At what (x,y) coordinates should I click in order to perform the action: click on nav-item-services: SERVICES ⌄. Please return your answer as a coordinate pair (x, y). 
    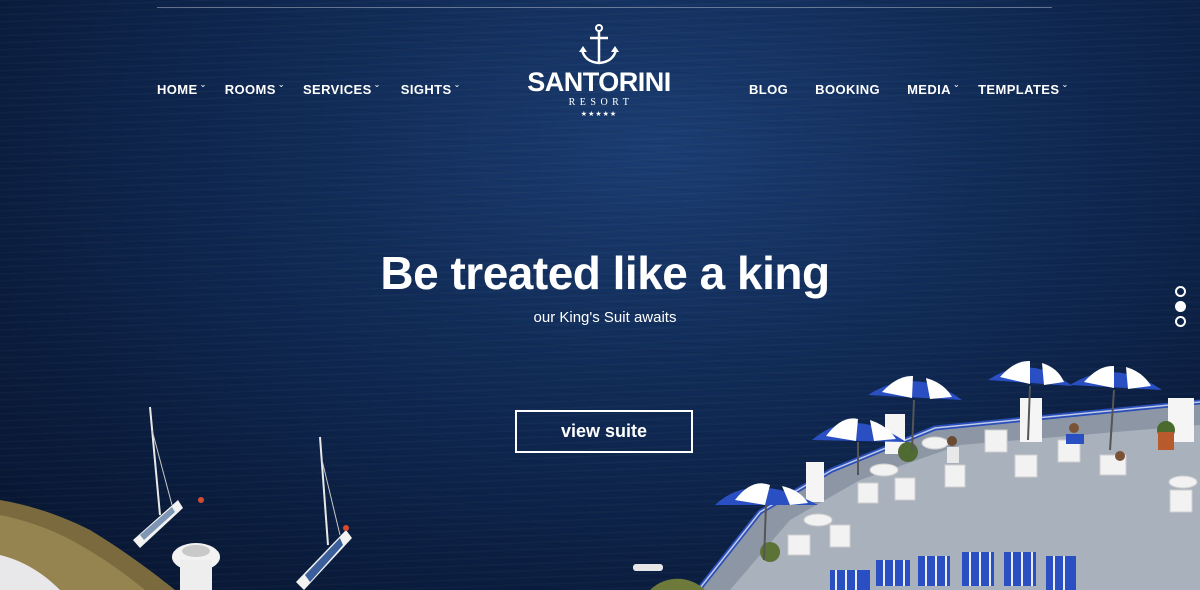
    Looking at the image, I should click on (341, 88).